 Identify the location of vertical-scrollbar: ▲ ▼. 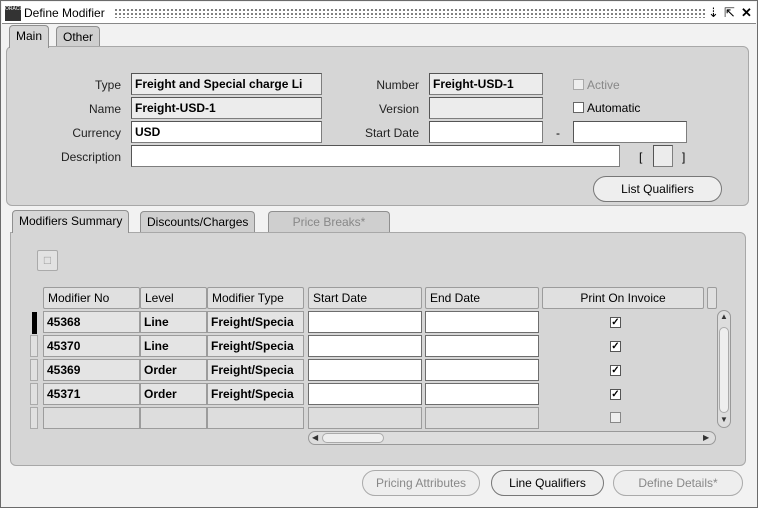
(724, 369).